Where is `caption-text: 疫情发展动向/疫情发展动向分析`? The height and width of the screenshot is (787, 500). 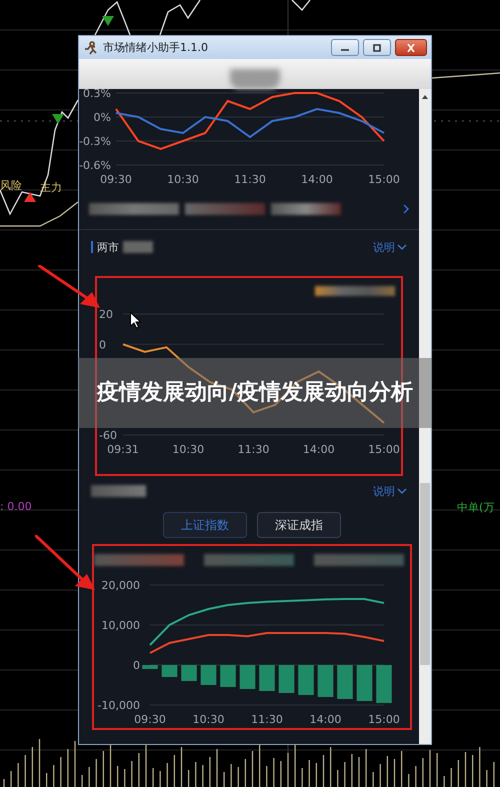 caption-text: 疫情发展动向/疫情发展动向分析 is located at coordinates (255, 393).